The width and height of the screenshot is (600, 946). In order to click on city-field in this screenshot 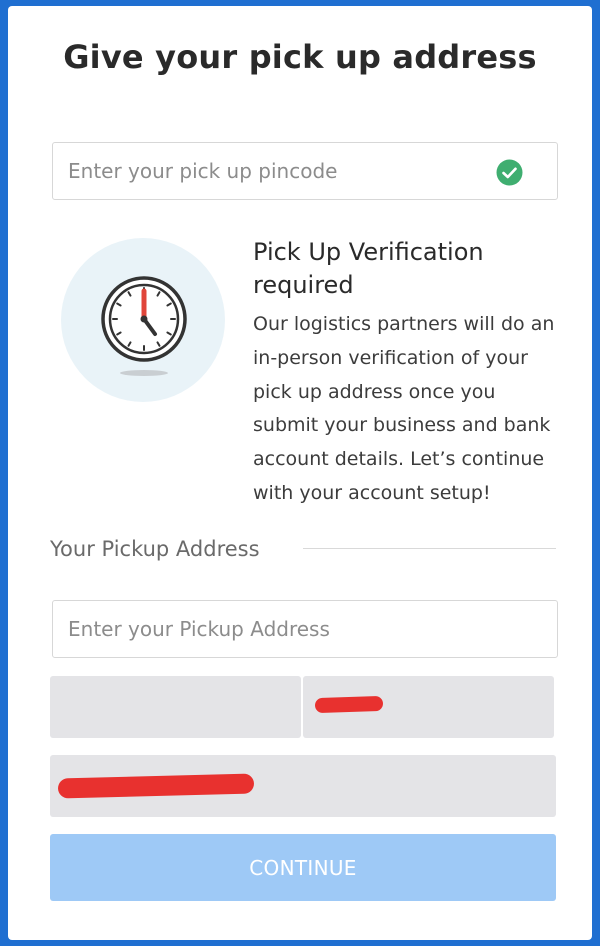, I will do `click(175, 707)`.